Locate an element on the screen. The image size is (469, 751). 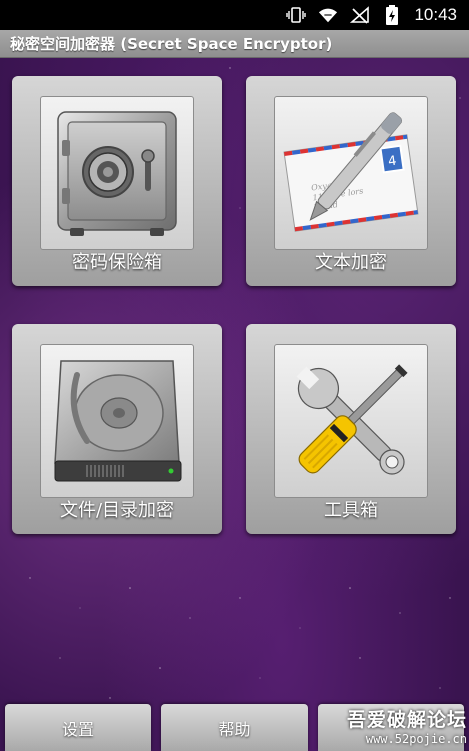
toolbox-button: 工具箱 is located at coordinates (351, 429).